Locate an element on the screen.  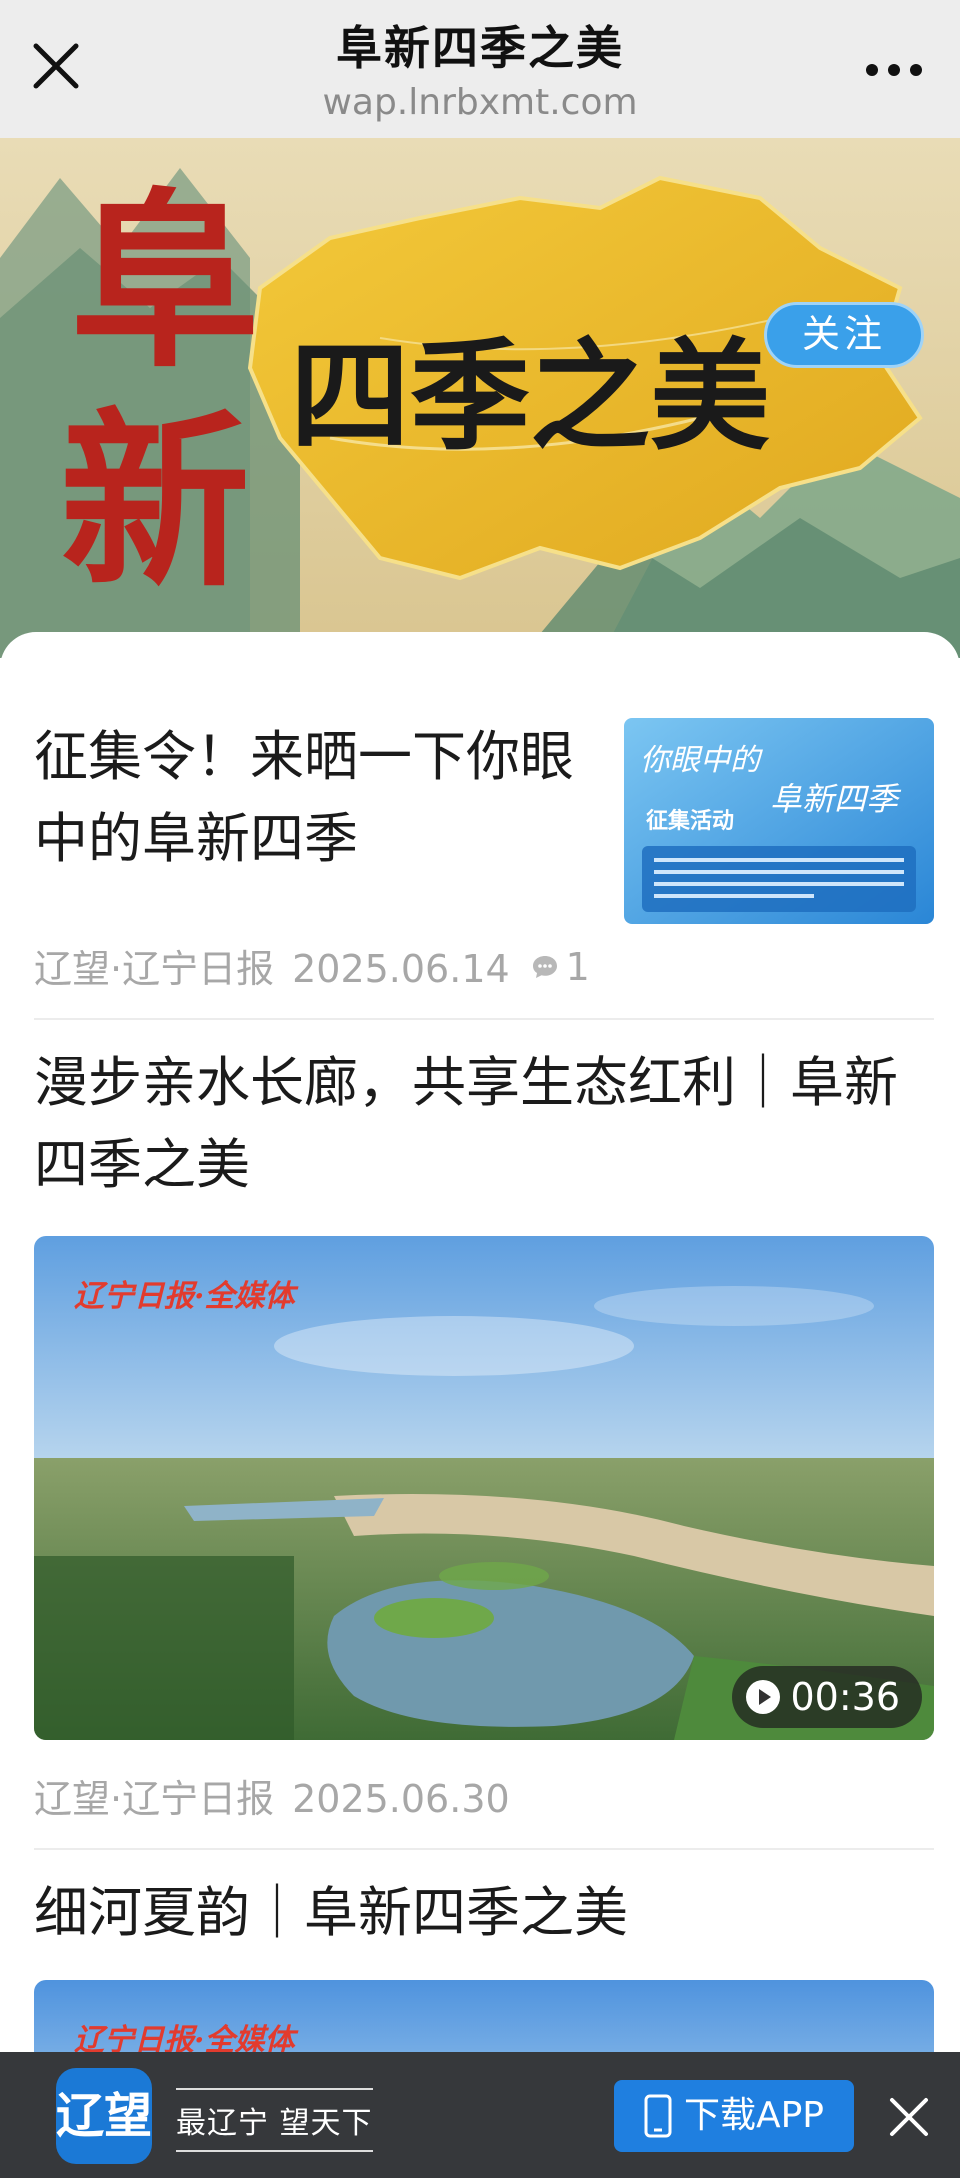
page-title: 阜新四季之美 is located at coordinates (480, 48).